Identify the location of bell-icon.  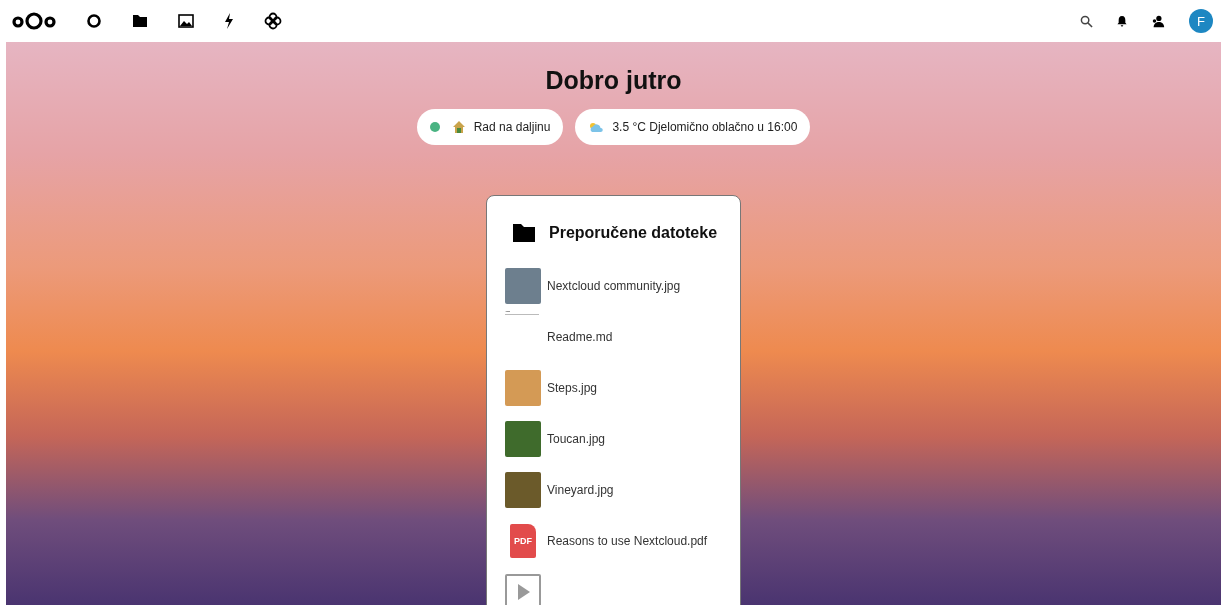
(1122, 21).